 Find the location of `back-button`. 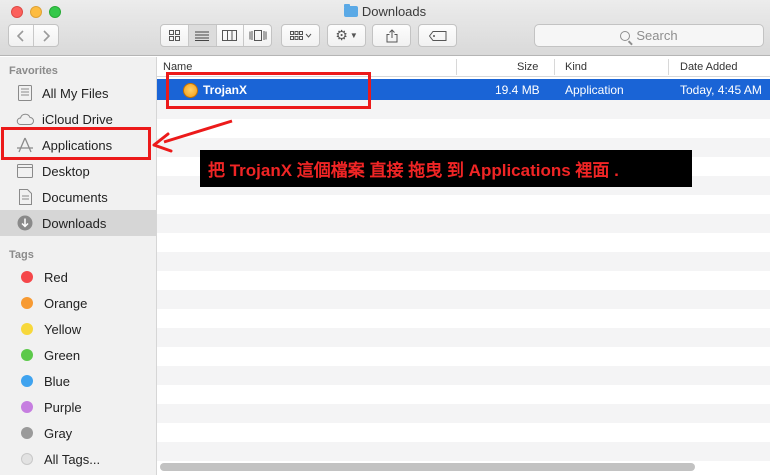

back-button is located at coordinates (21, 35).